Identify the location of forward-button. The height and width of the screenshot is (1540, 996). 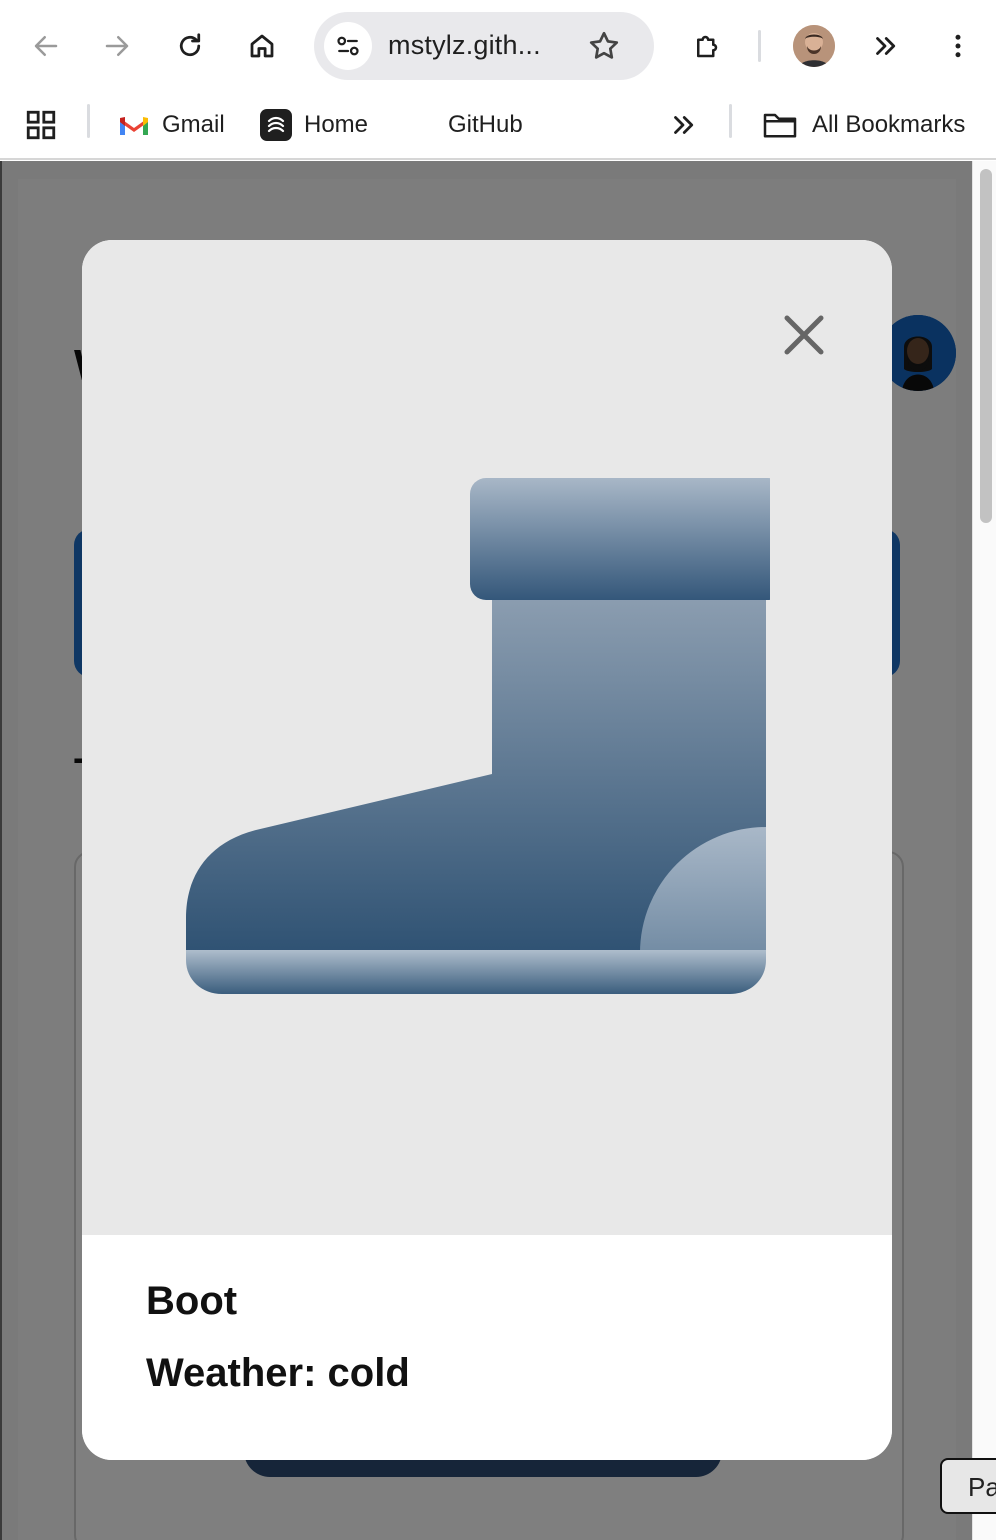
(117, 46).